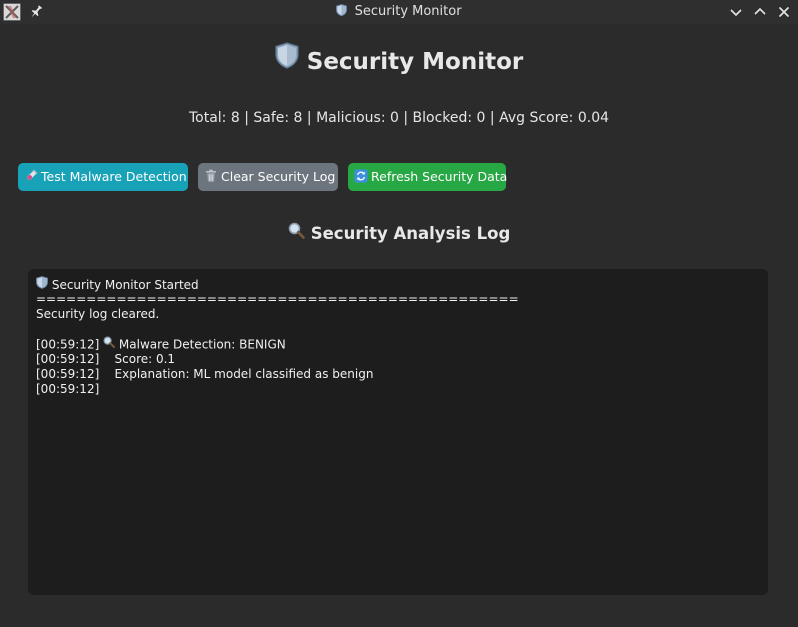 Image resolution: width=798 pixels, height=627 pixels. Describe the element at coordinates (398, 284) in the screenshot. I see `log-line: Security Monitor Started` at that location.